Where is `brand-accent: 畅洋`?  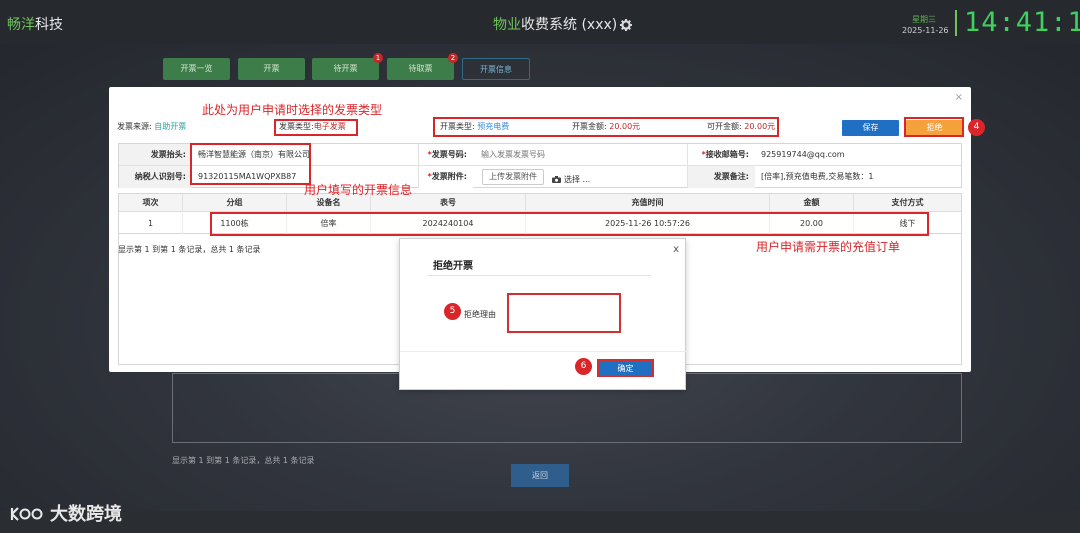
brand-accent: 畅洋 is located at coordinates (21, 25).